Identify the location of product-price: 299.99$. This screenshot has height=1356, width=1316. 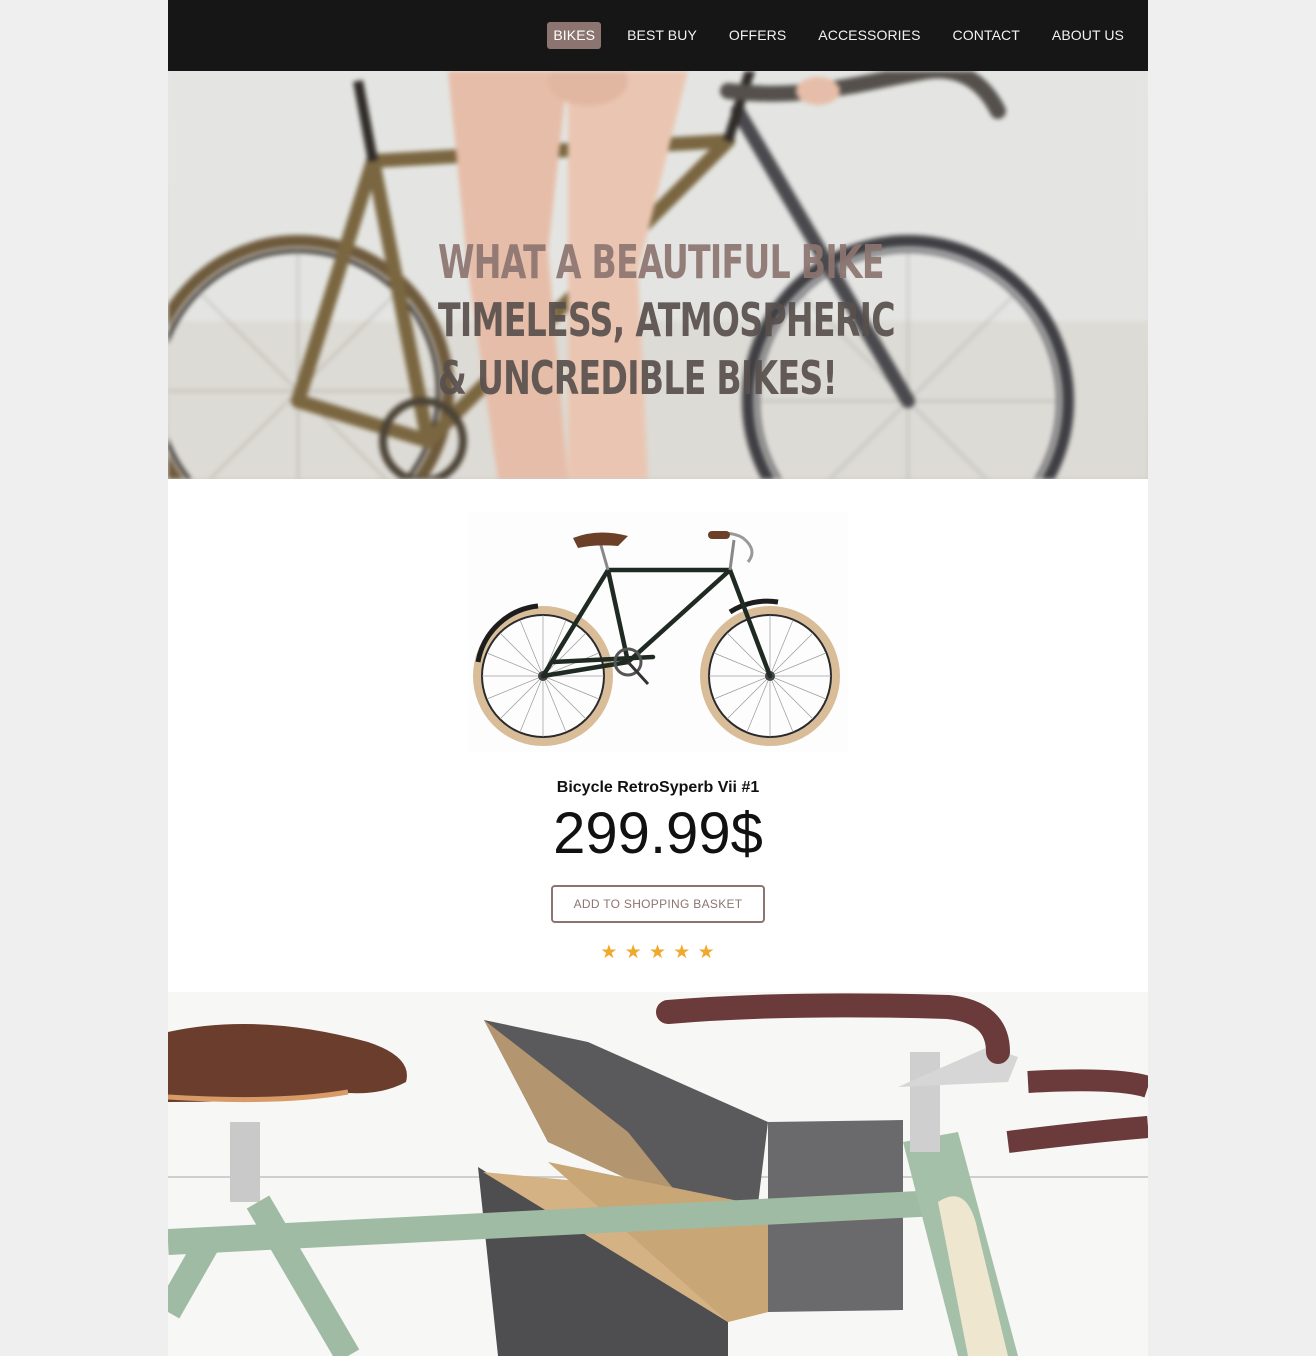
(658, 833).